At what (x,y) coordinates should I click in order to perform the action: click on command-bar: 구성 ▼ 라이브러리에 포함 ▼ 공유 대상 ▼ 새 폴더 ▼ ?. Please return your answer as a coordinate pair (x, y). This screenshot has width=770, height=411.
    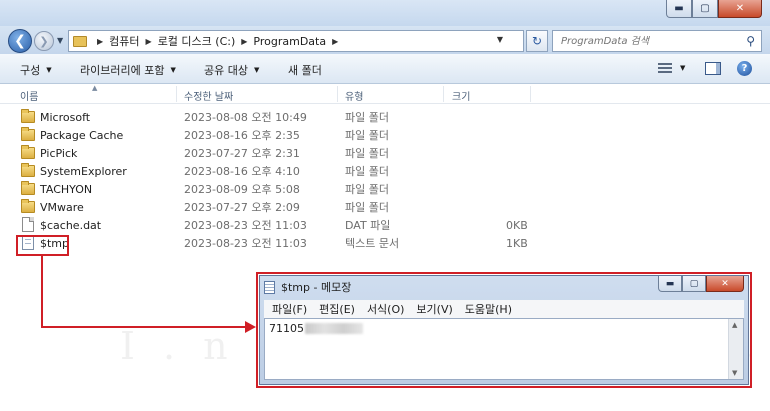
    Looking at the image, I should click on (385, 69).